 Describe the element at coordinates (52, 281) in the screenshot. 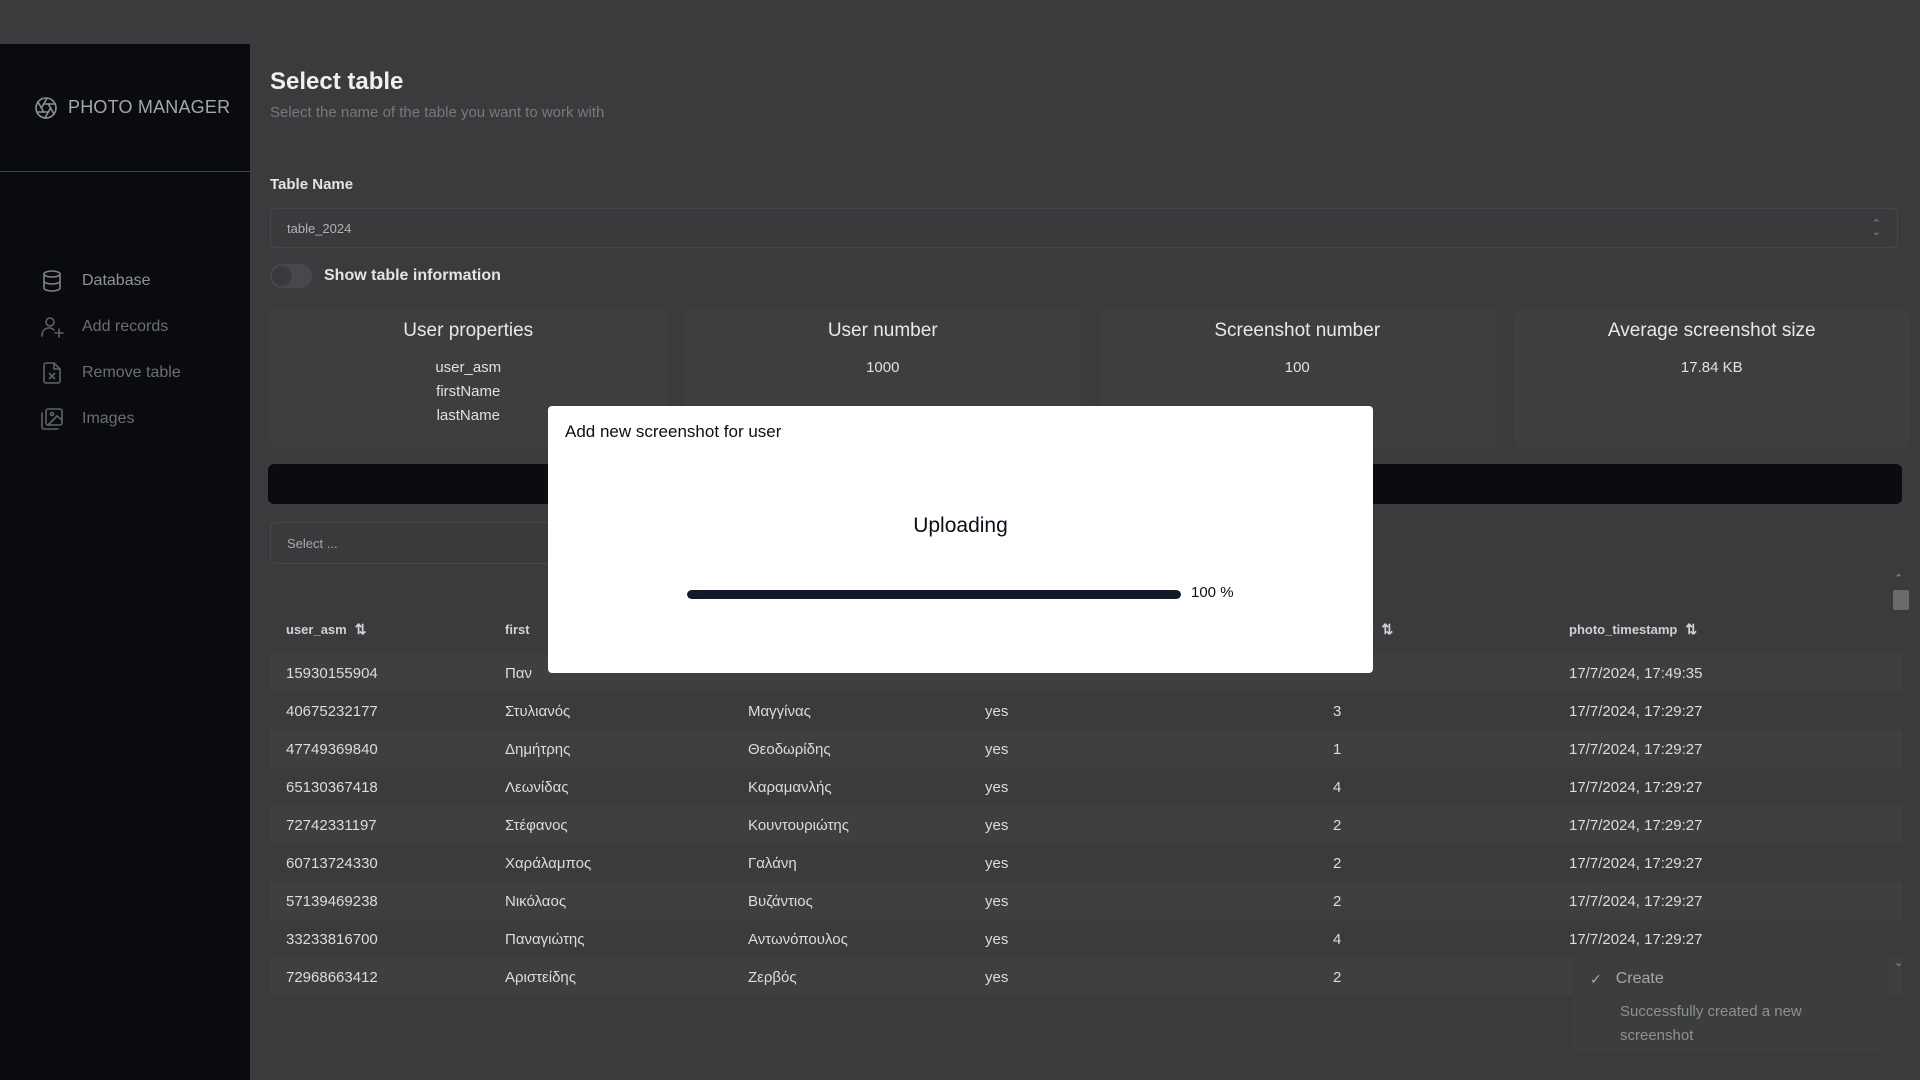

I see `database-icon` at that location.